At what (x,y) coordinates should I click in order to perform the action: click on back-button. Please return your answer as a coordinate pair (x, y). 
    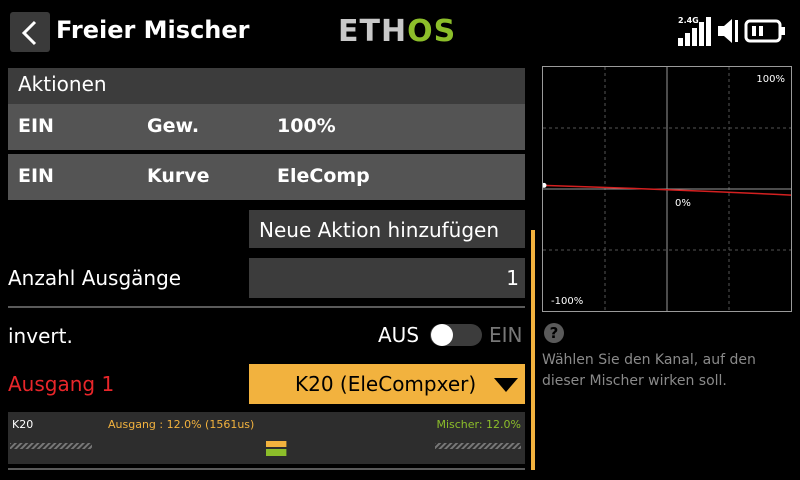
    Looking at the image, I should click on (30, 32).